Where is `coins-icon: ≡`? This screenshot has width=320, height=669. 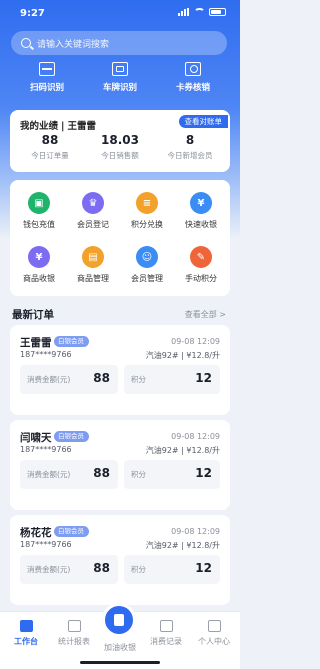 coins-icon: ≡ is located at coordinates (147, 203).